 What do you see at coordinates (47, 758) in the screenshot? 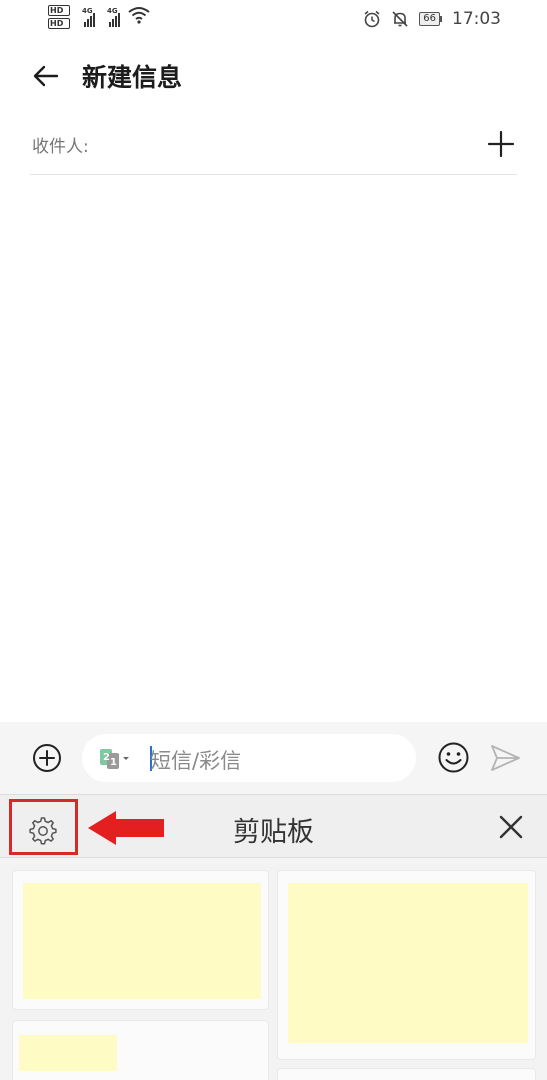
I see `attach-plus-circle-icon` at bounding box center [47, 758].